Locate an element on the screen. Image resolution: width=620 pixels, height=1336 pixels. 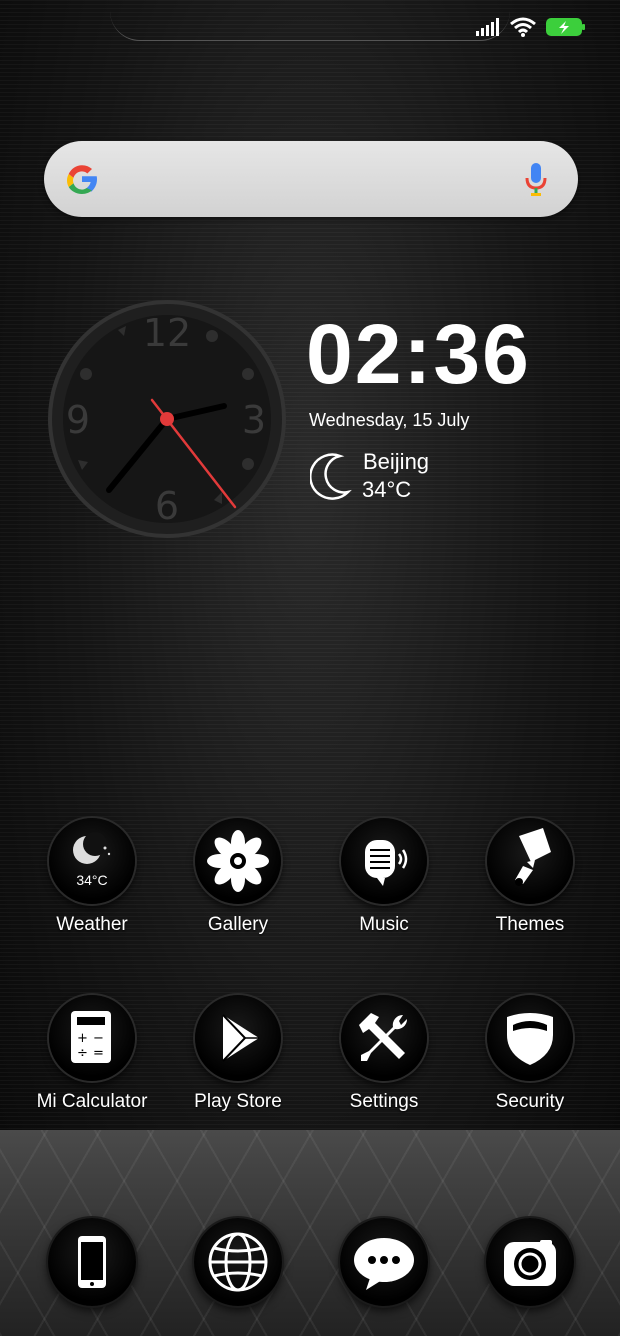
app-gallery: Gallery is located at coordinates (238, 877).